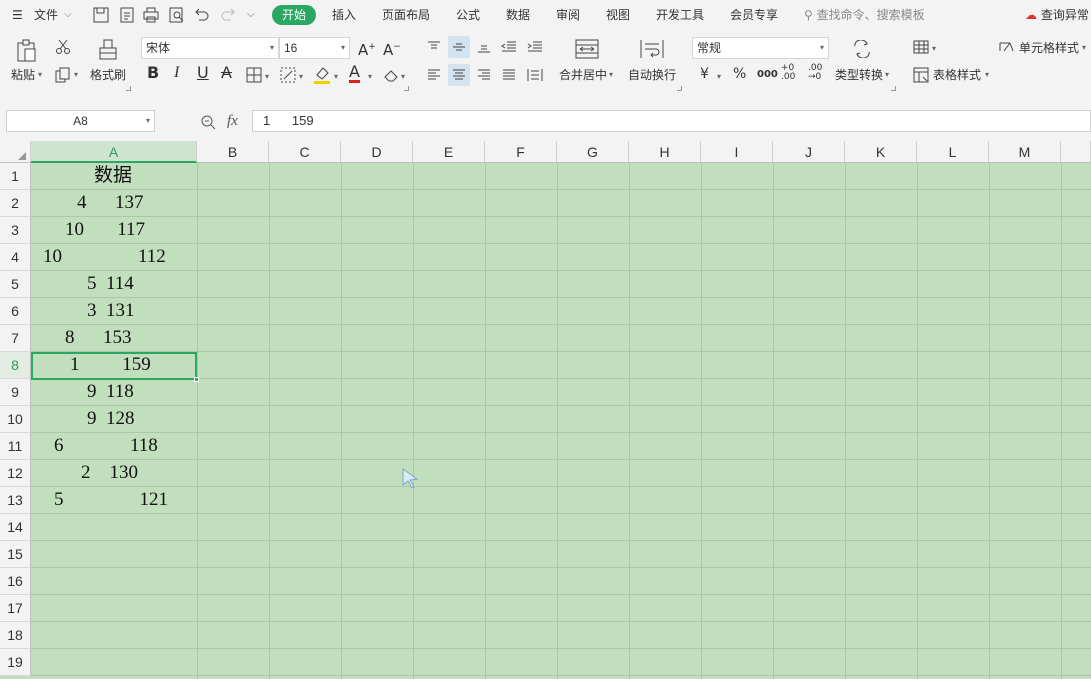  I want to click on currency-dropdown-icon: ▾, so click(719, 77).